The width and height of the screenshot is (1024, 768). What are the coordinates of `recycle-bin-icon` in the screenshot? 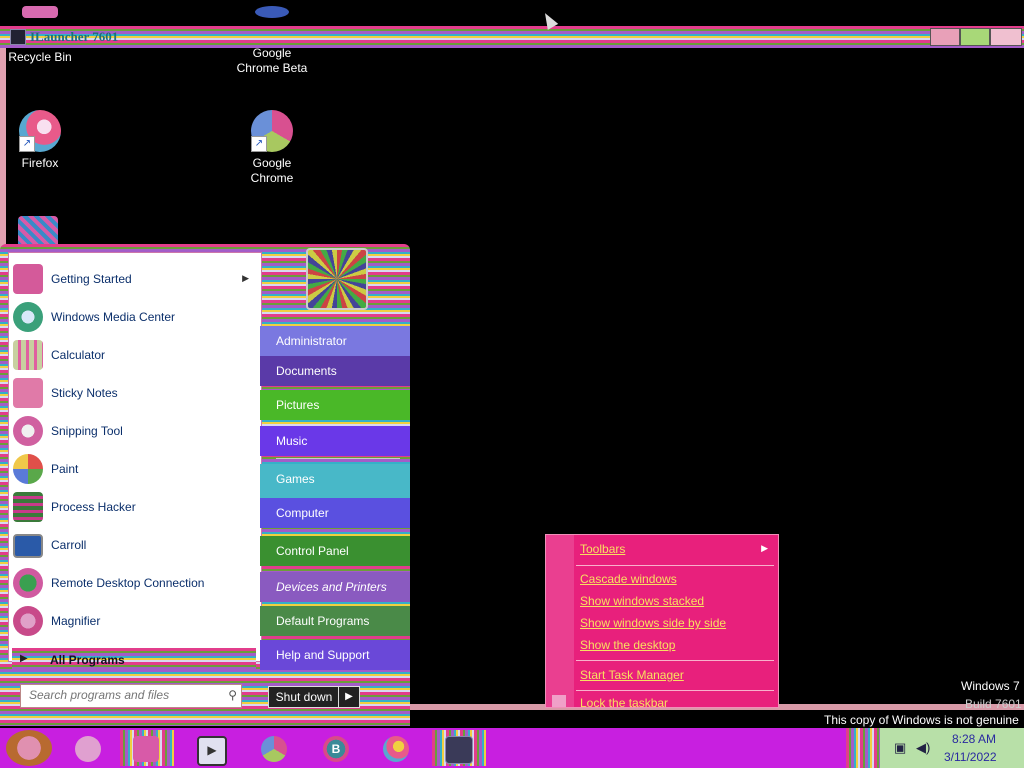 It's located at (40, 12).